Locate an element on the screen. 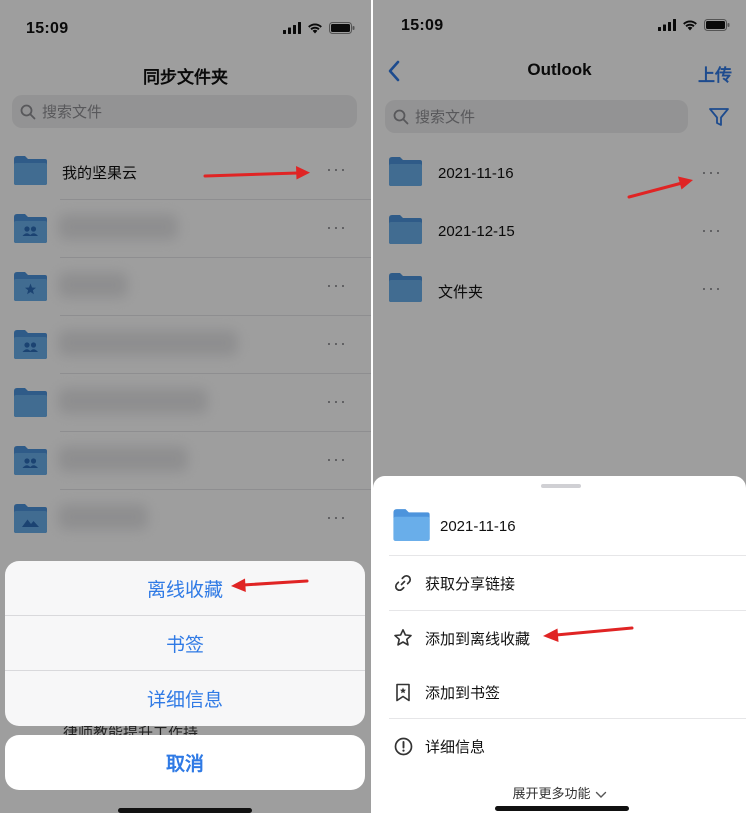 The image size is (746, 813). chevron-down-icon is located at coordinates (600, 794).